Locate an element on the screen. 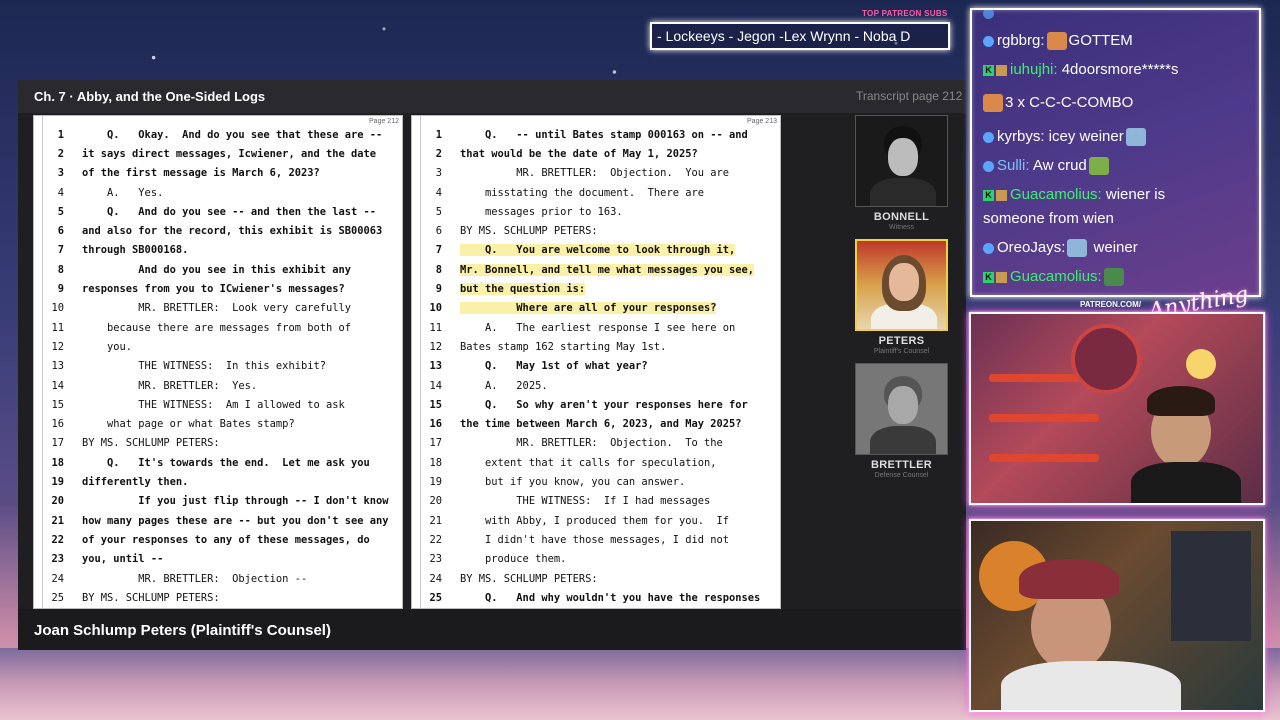  transcript-line: 24 MR. BRETTLER: Objection -- is located at coordinates (218, 578).